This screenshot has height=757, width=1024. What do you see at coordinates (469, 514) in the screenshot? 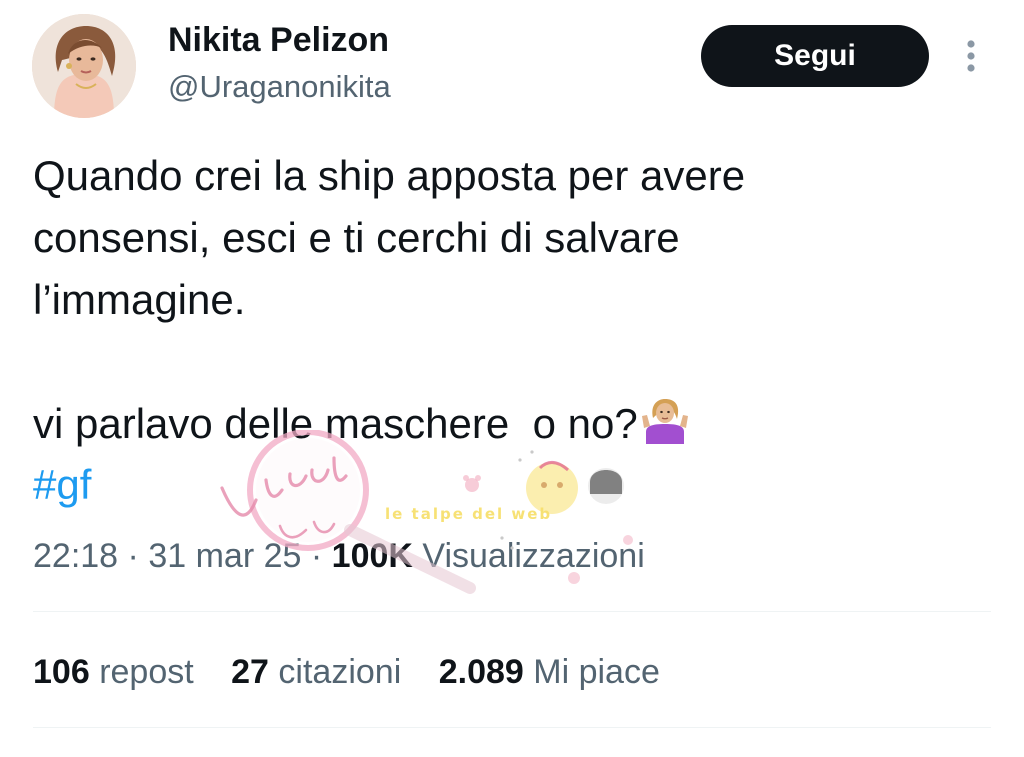
I see `watermark-text: le talpe del web` at bounding box center [469, 514].